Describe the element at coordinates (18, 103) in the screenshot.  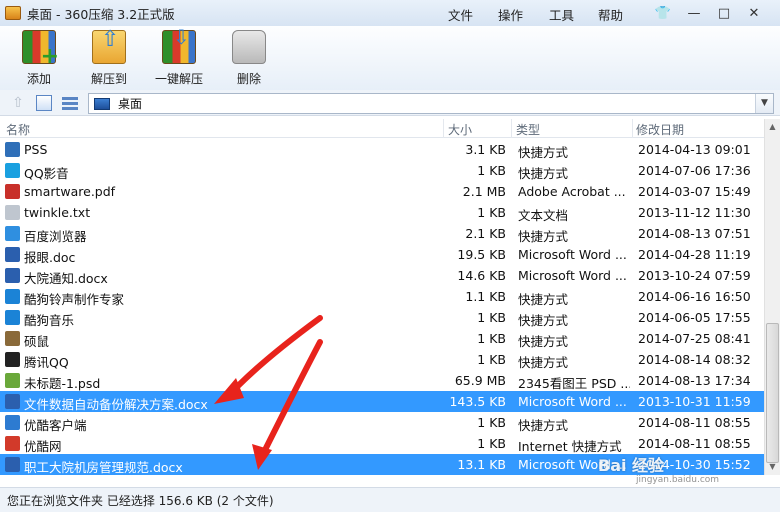
I see `up-folder-icon: ⇧` at that location.